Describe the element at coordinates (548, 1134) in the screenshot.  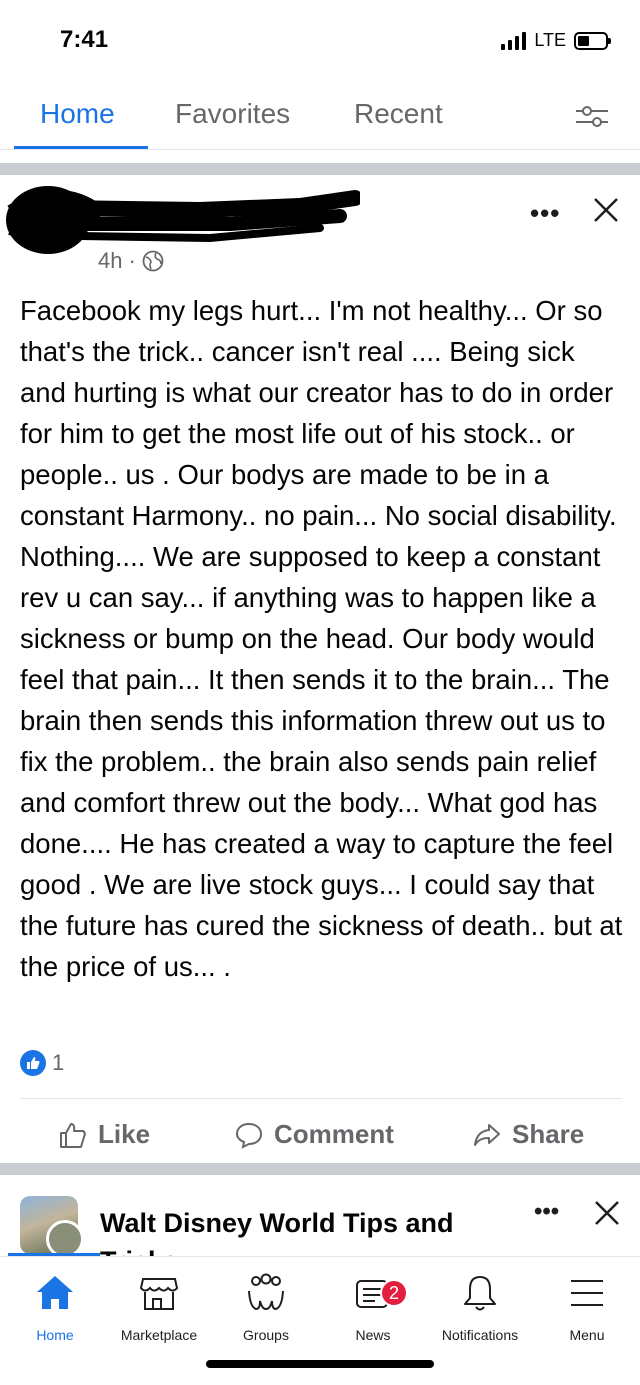
I see `share-label: Share` at that location.